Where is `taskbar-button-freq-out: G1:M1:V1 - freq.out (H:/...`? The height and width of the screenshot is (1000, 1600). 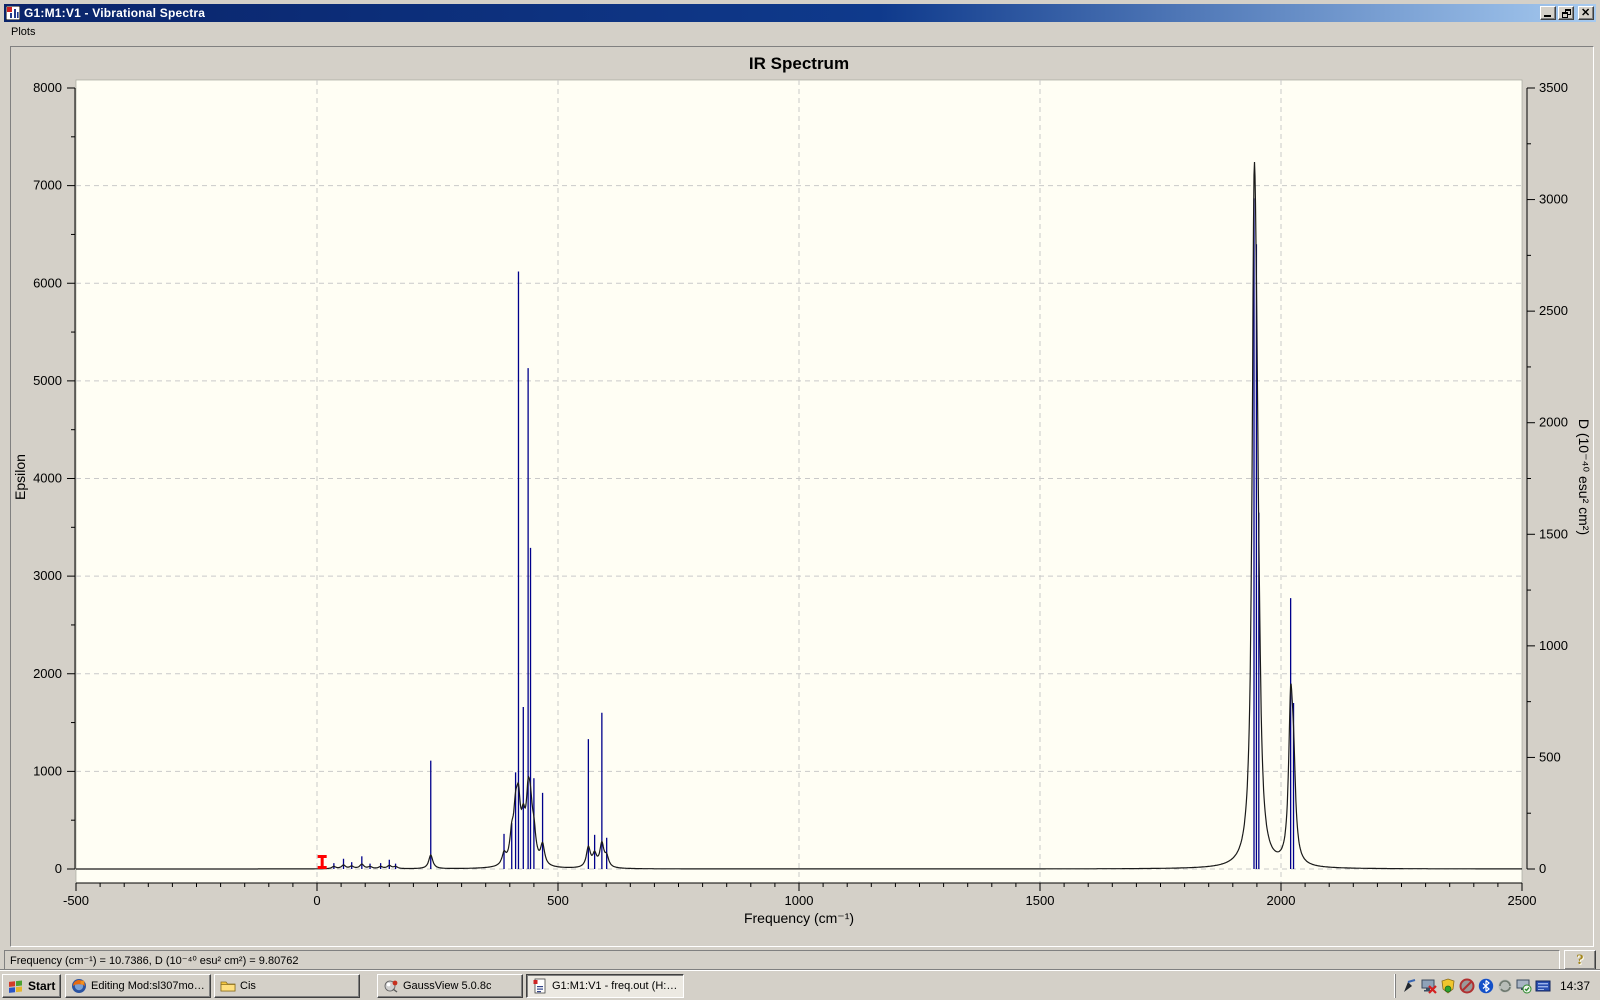
taskbar-button-freq-out: G1:M1:V1 - freq.out (H:/... is located at coordinates (605, 985).